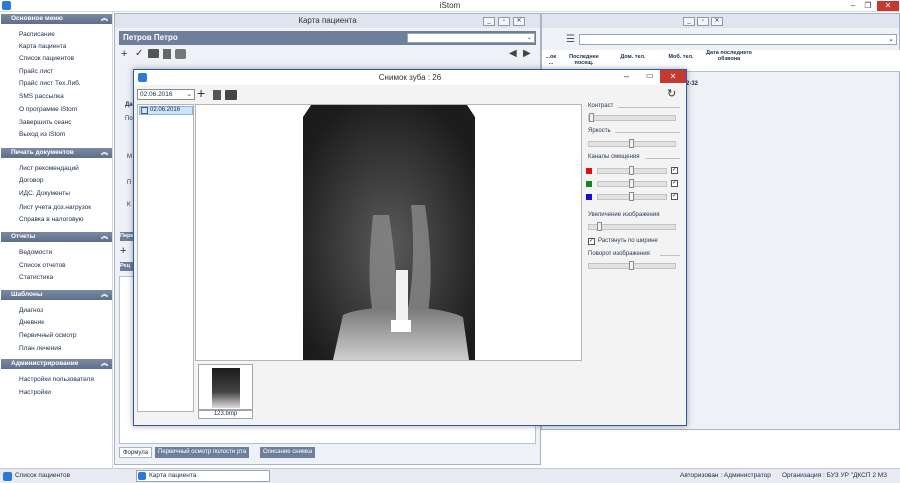 The image size is (900, 483). I want to click on rotate-slider, so click(632, 265).